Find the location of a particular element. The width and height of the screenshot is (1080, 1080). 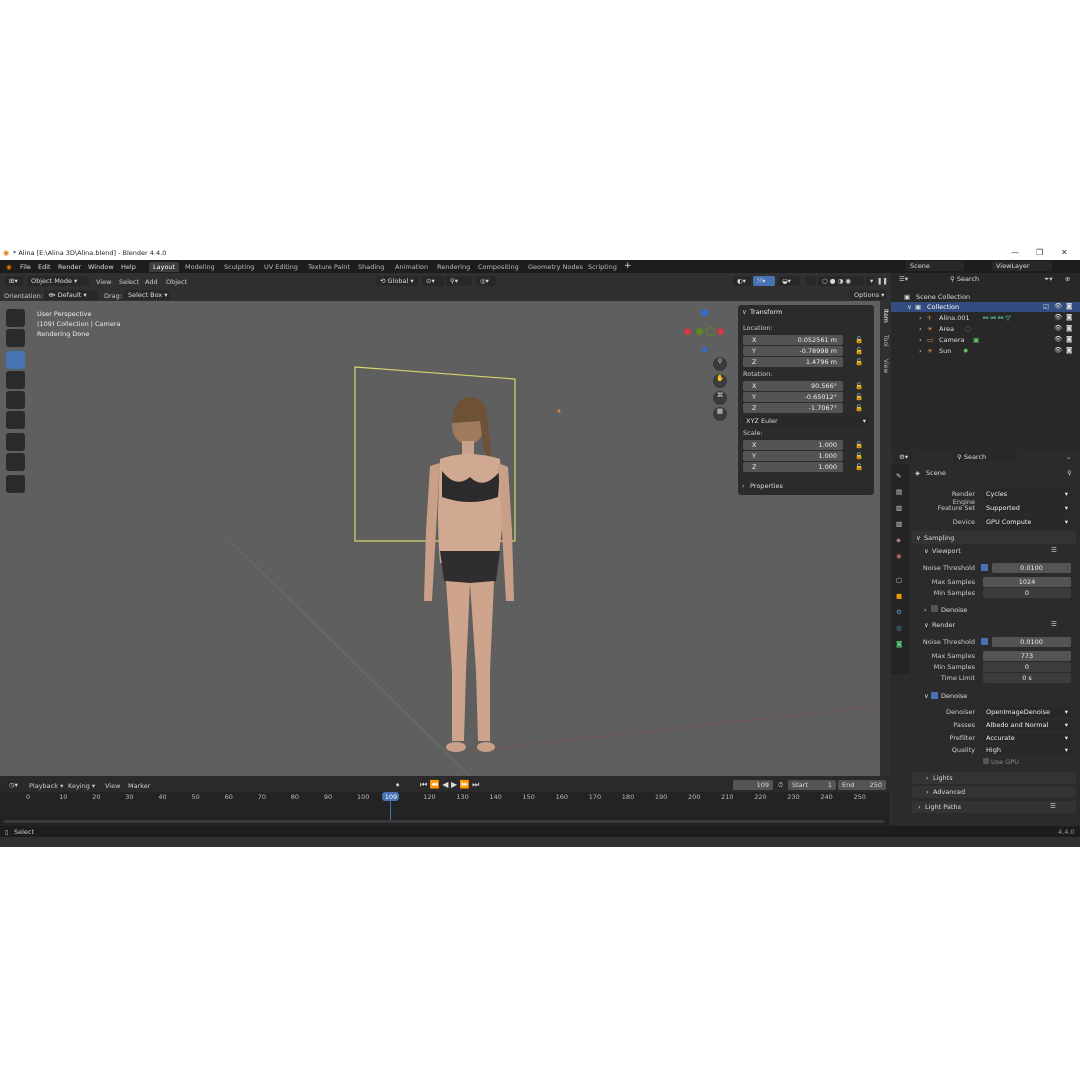

vp-min-samples-field: 0 is located at coordinates (1027, 593).